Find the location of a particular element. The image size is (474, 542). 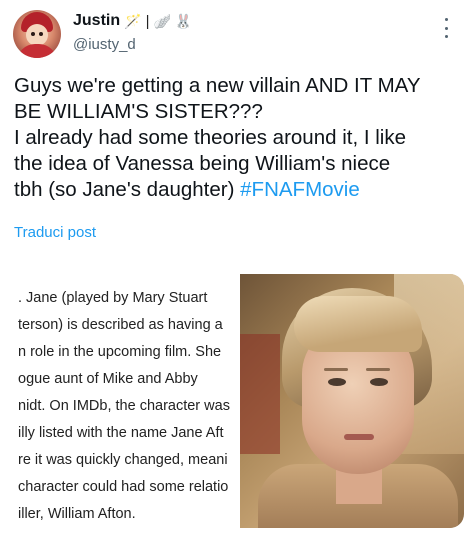

post-text-line: tbh (so Jane's daughter) #FNAFMovie is located at coordinates (239, 190).